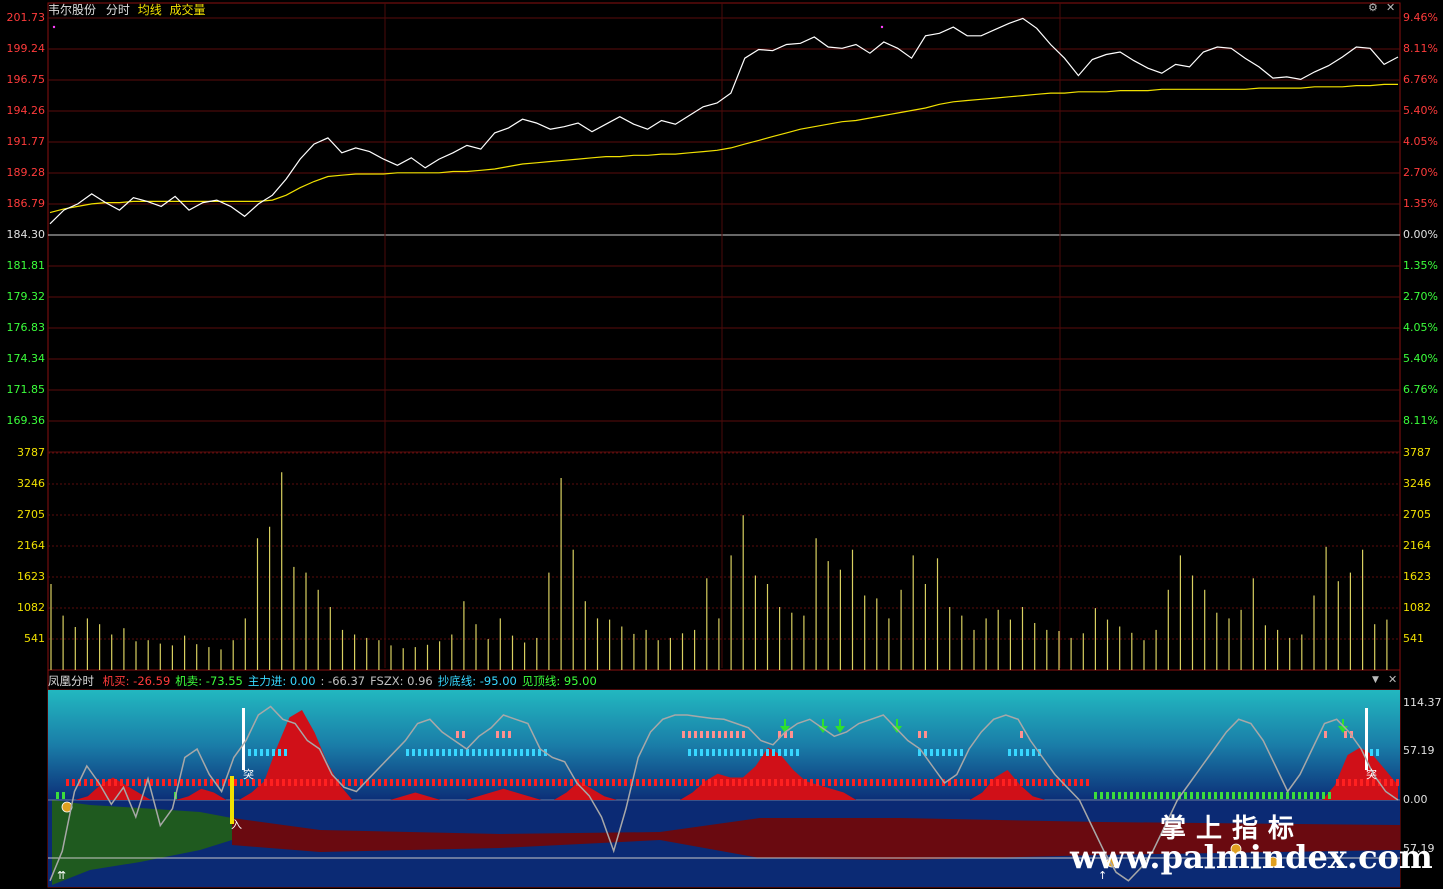 The width and height of the screenshot is (1443, 889). What do you see at coordinates (118, 10) in the screenshot?
I see `mode-label: 分时` at bounding box center [118, 10].